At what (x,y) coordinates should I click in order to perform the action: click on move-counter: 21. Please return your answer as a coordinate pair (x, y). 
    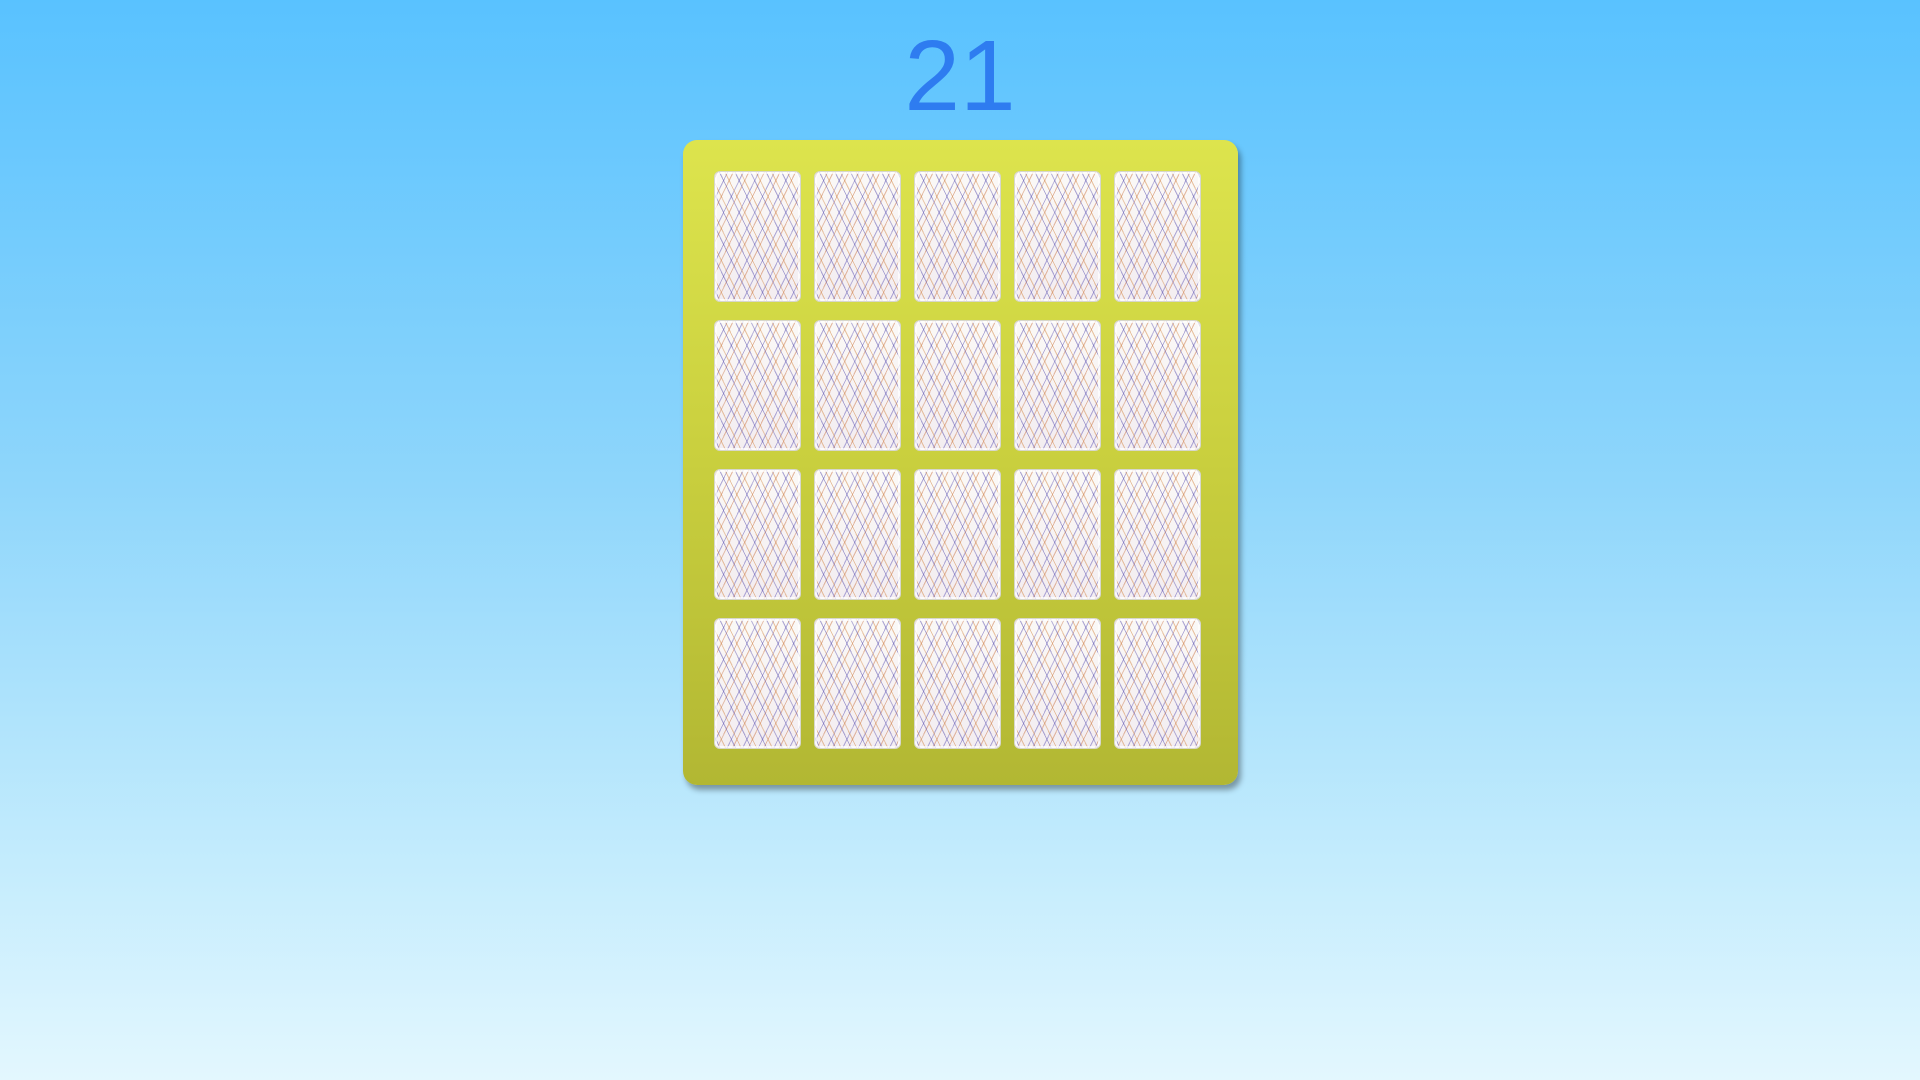
    Looking at the image, I should click on (960, 76).